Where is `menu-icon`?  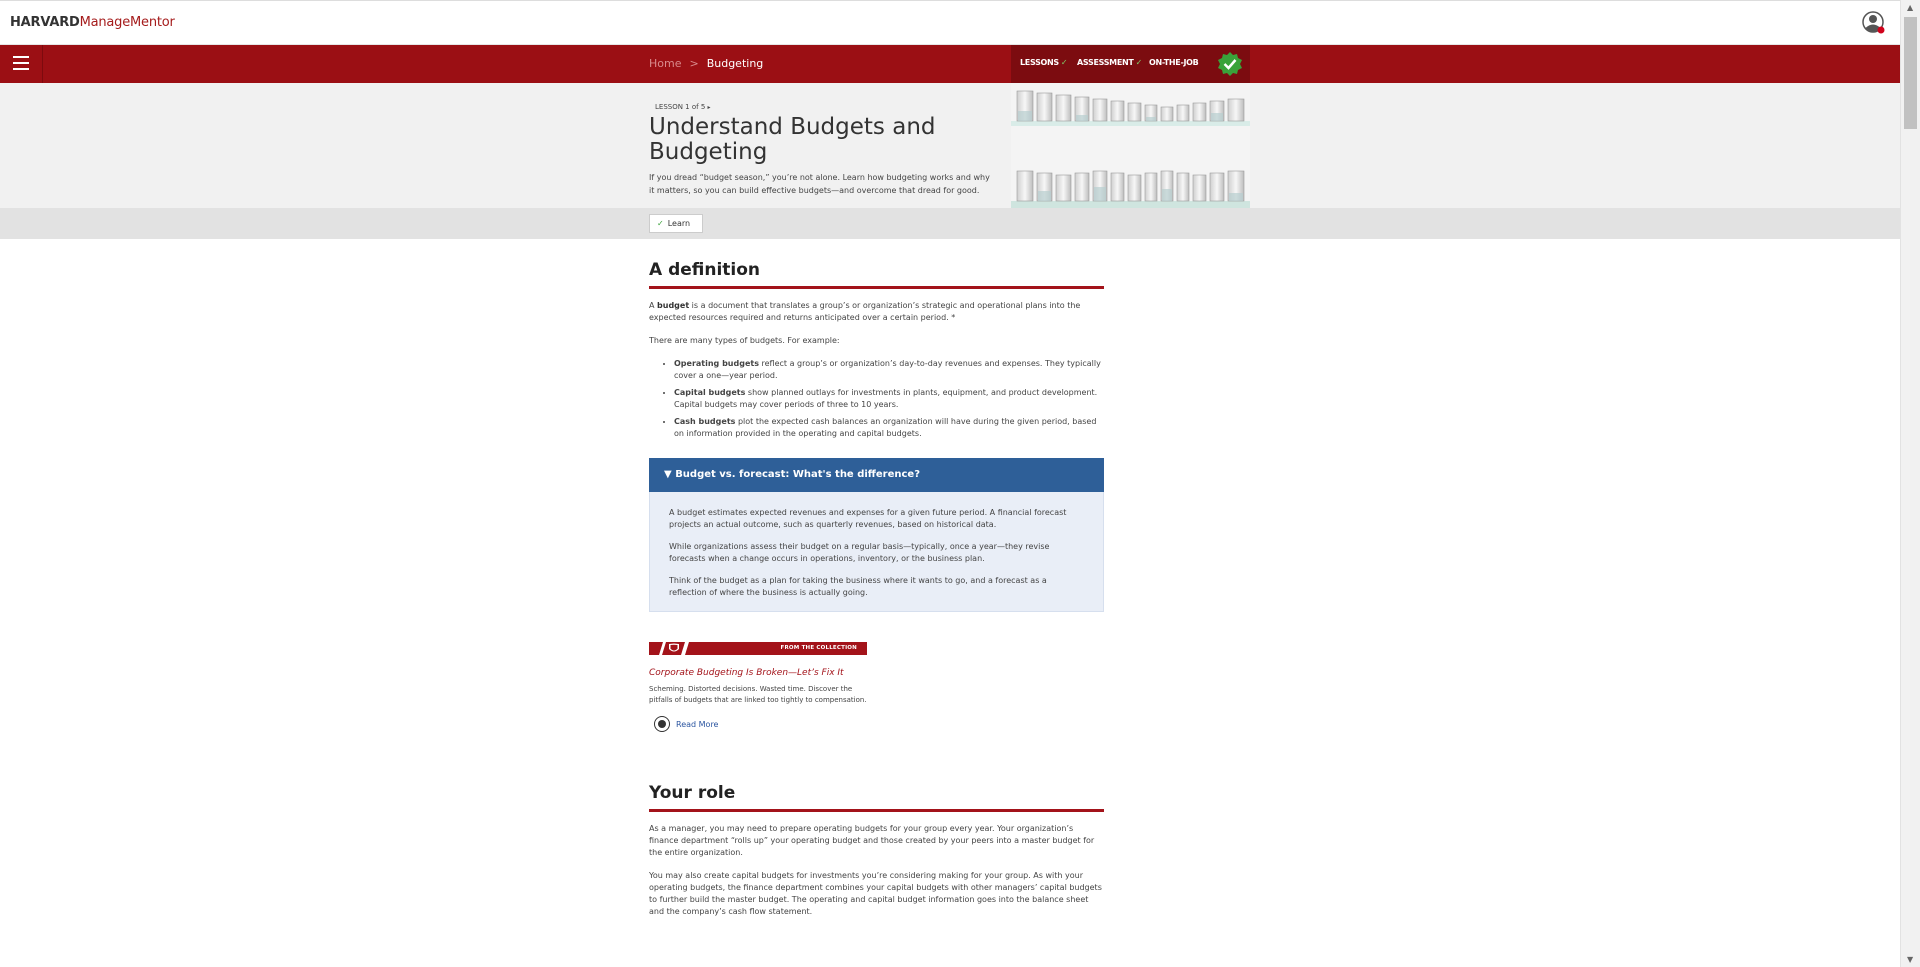
menu-icon is located at coordinates (21, 63).